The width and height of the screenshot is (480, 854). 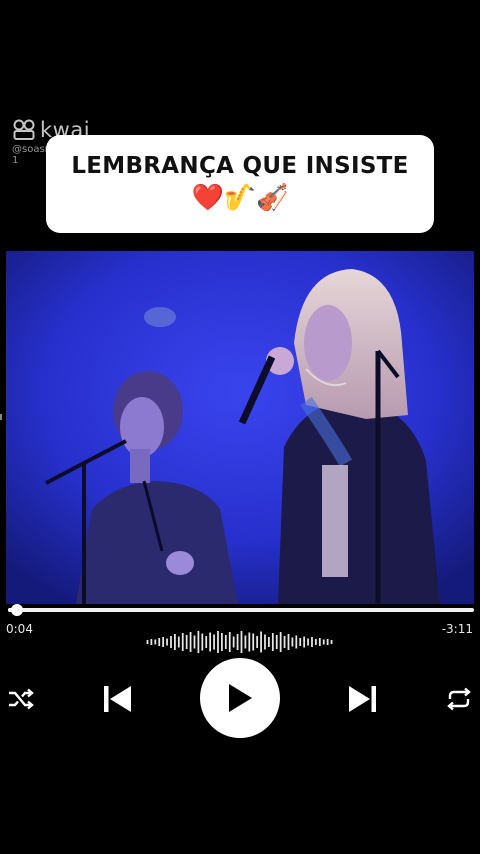 I want to click on edge-marker, so click(x=1, y=417).